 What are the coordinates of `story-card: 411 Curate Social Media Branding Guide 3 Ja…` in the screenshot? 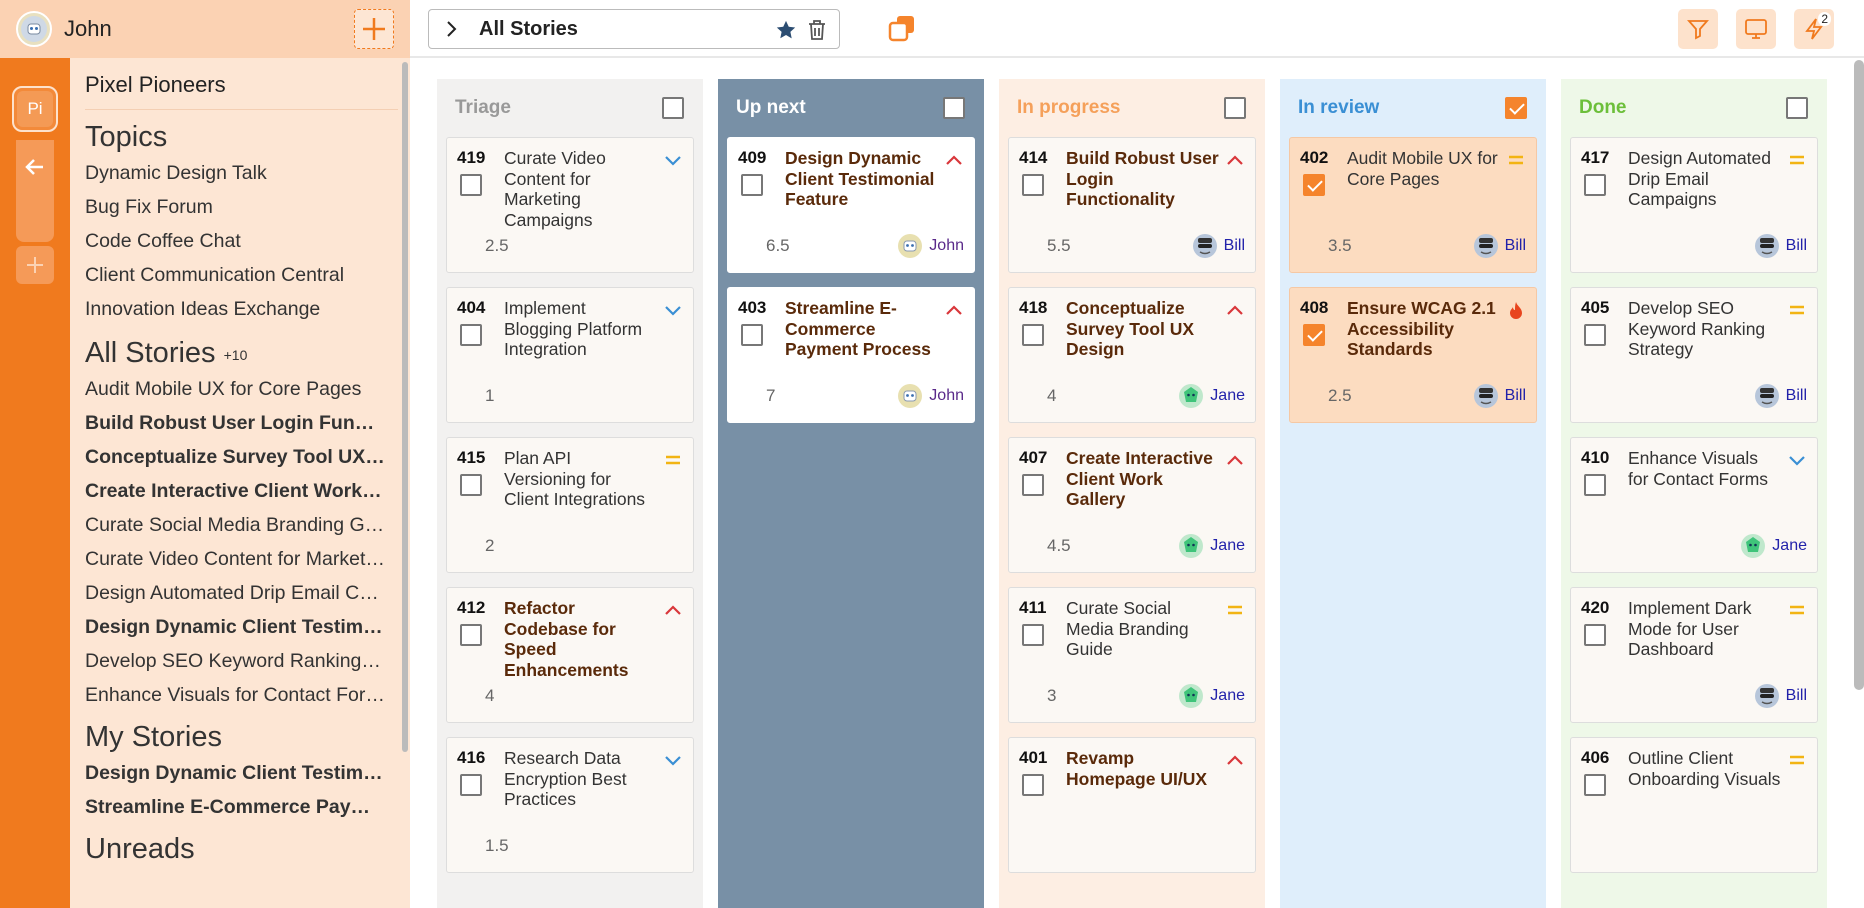 It's located at (1132, 655).